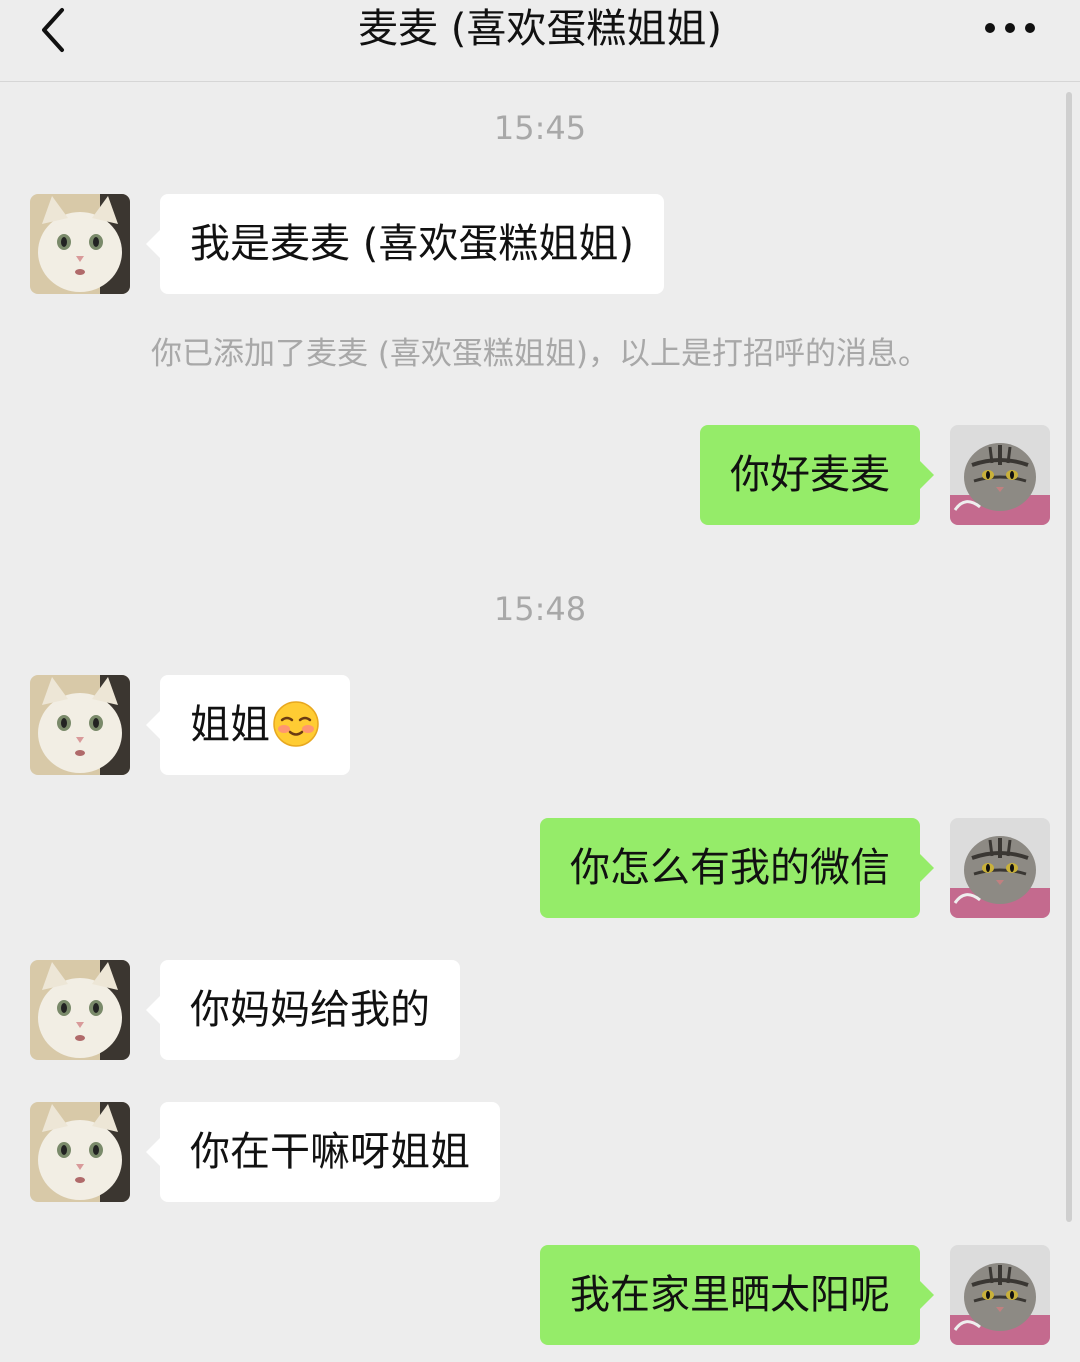 The width and height of the screenshot is (1080, 1362). I want to click on more-dots-icon, so click(1010, 28).